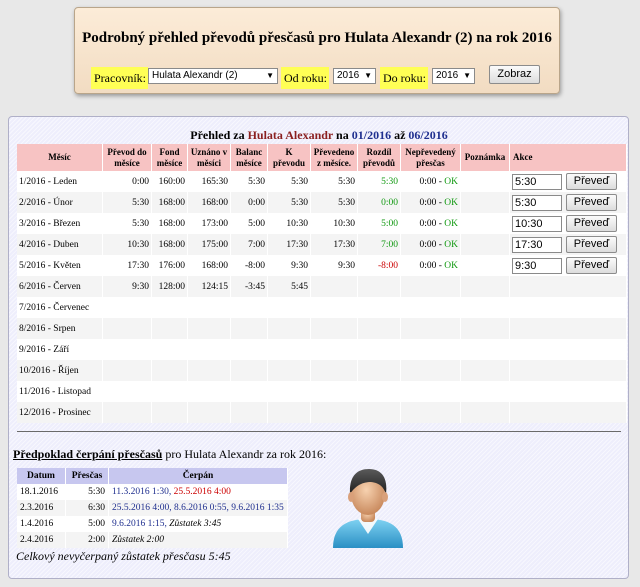 This screenshot has height=587, width=640. I want to click on cell-k-prevodu: 5:30, so click(289, 202).